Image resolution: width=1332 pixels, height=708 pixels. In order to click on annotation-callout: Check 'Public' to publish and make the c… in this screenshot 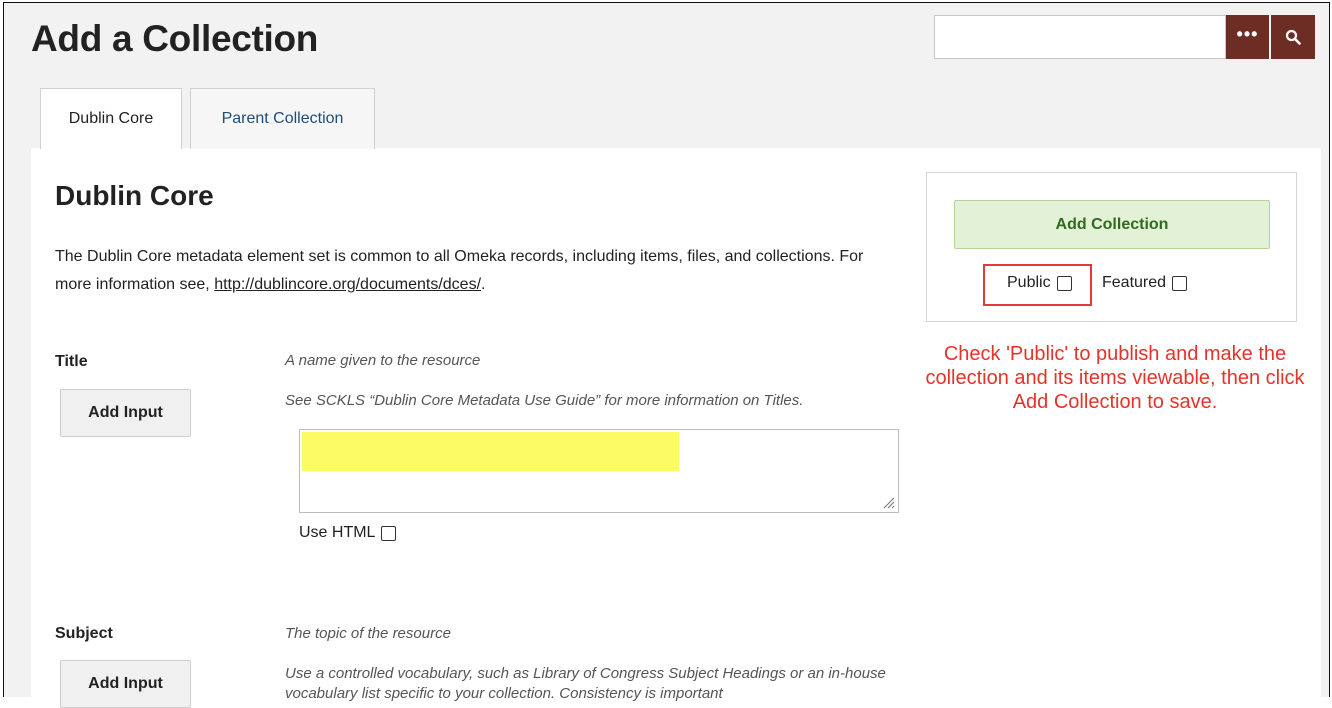, I will do `click(1115, 378)`.